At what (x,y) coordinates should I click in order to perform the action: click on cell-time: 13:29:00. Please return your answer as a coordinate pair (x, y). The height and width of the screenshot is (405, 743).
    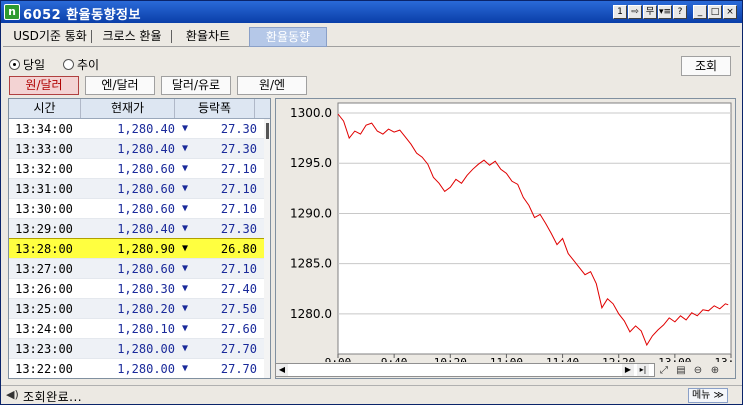
    Looking at the image, I should click on (44, 229).